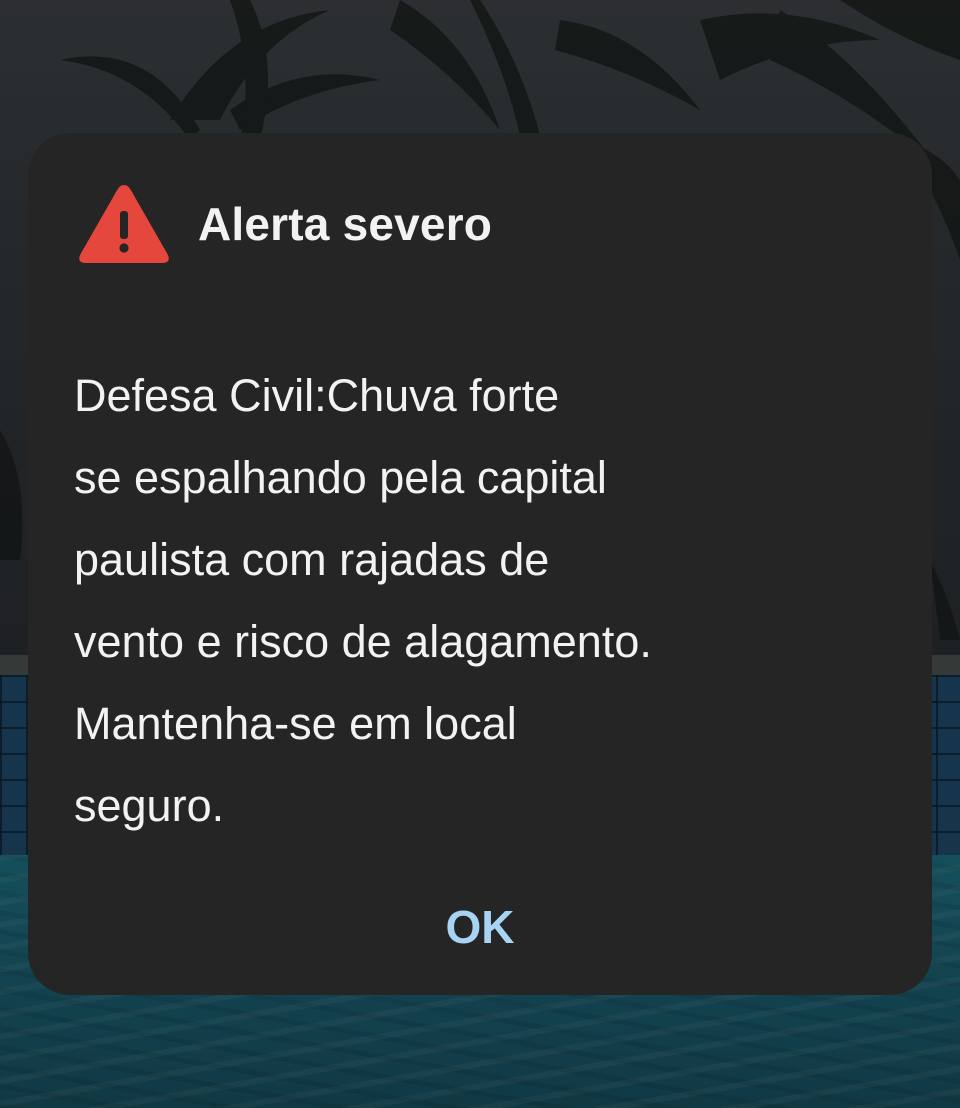 This screenshot has height=1108, width=960. Describe the element at coordinates (295, 723) in the screenshot. I see `alert-message-line: Mantenha-se em local` at that location.